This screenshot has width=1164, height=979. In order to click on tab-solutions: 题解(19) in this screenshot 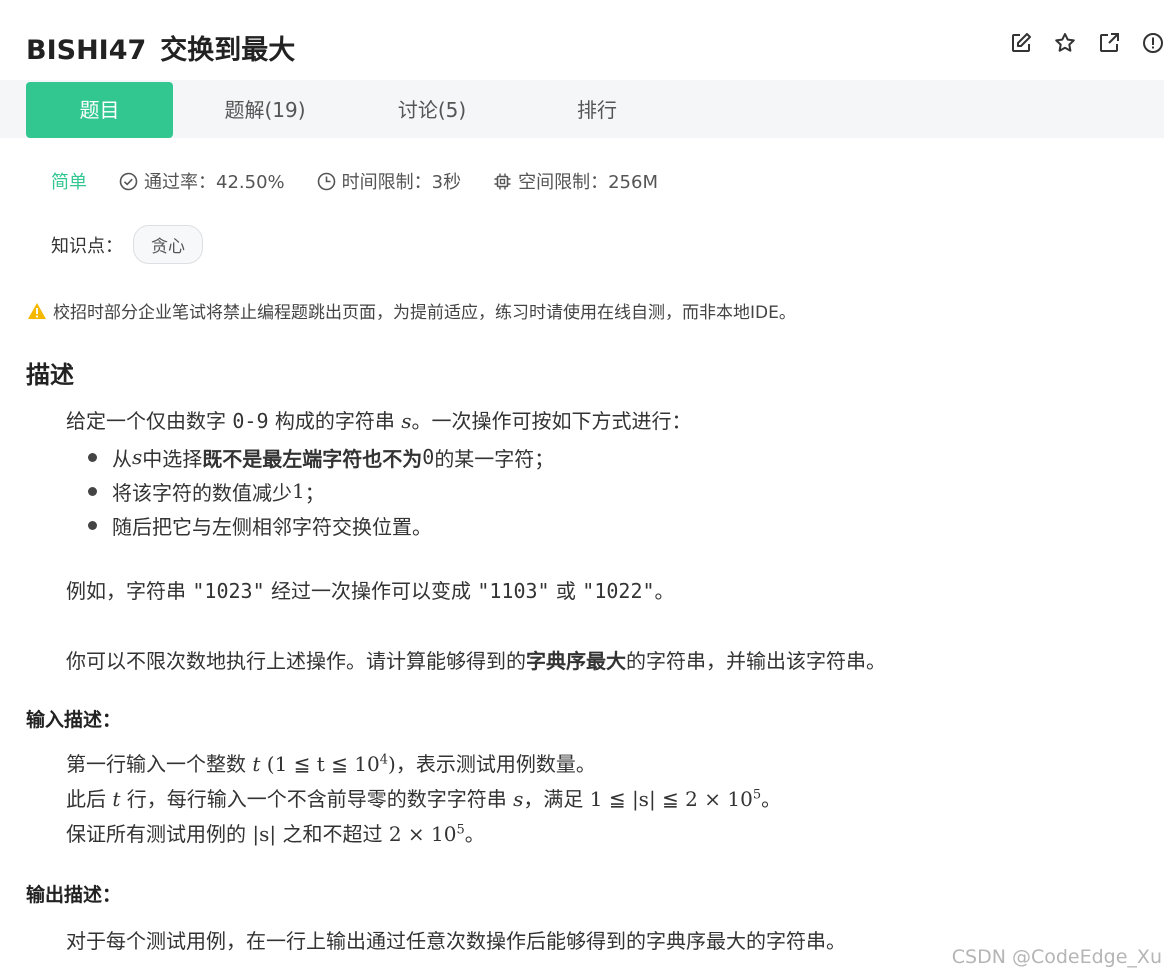, I will do `click(265, 110)`.